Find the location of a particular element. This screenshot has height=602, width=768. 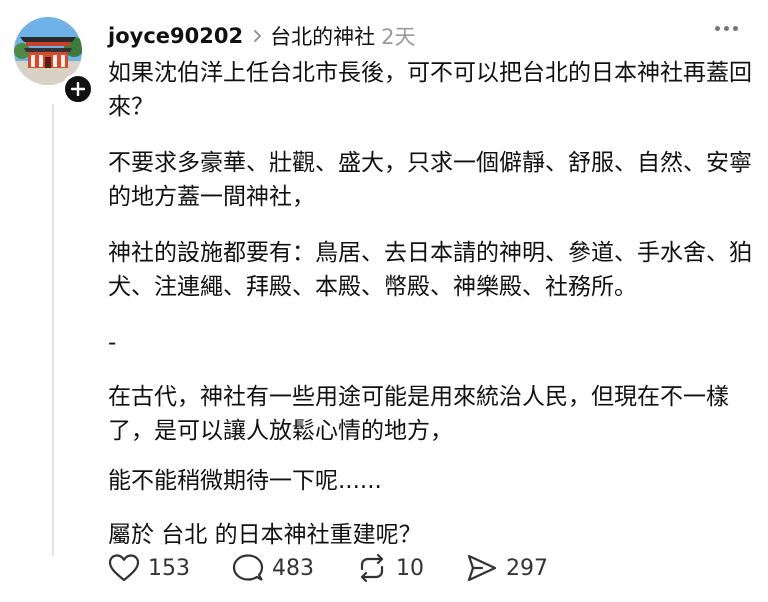

send-icon is located at coordinates (482, 568).